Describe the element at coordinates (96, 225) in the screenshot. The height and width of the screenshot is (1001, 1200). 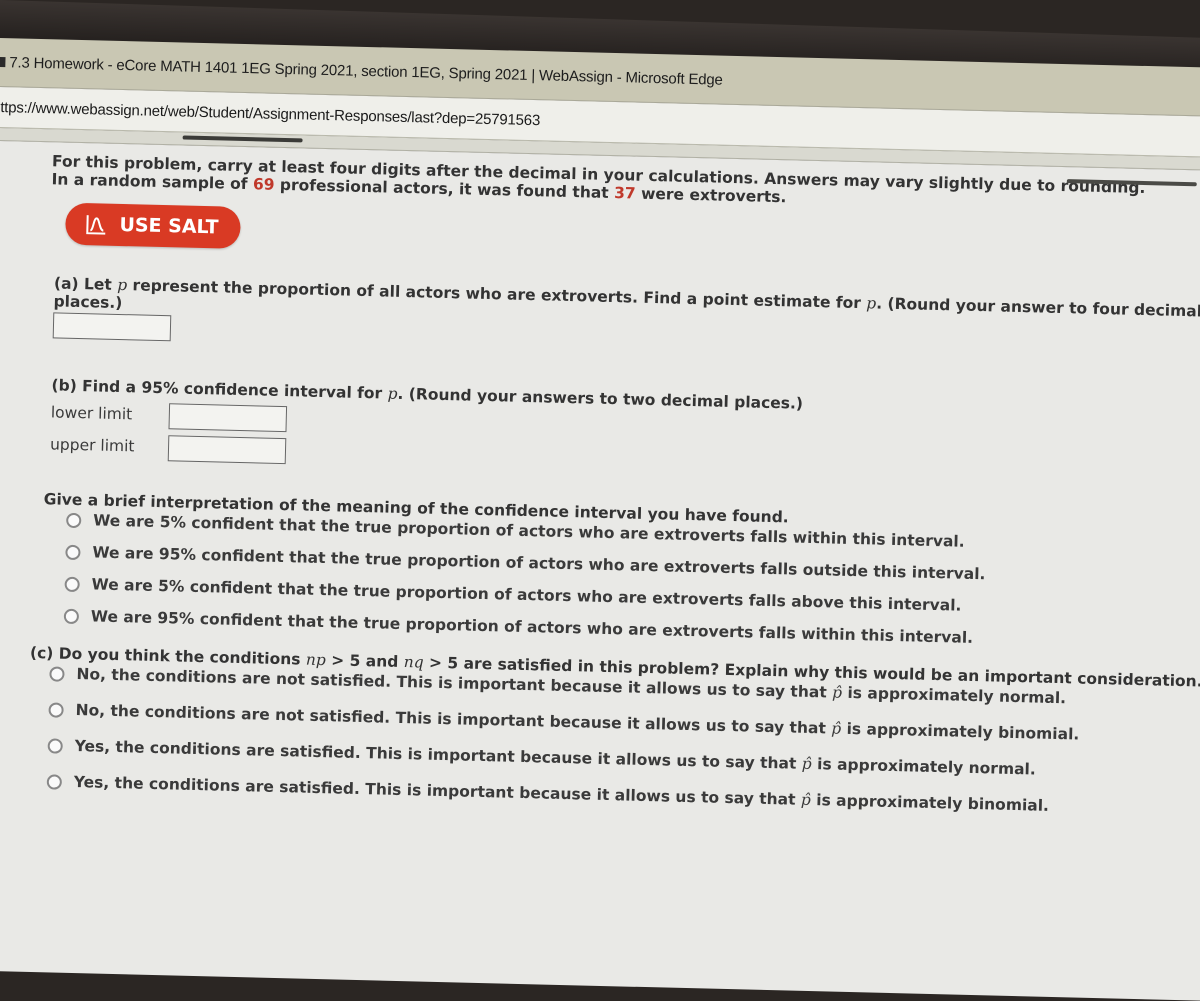
I see `salt-bell-curve-icon` at that location.